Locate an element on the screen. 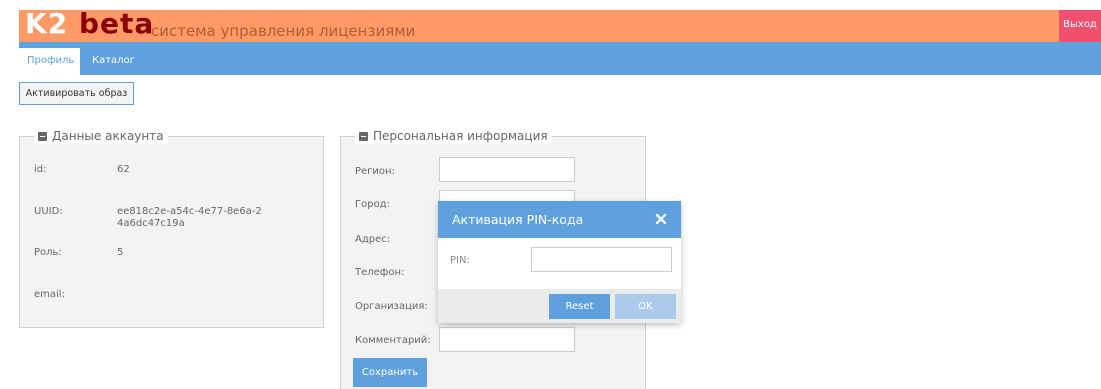 Image resolution: width=1101 pixels, height=389 pixels. ok-button: OK is located at coordinates (645, 306).